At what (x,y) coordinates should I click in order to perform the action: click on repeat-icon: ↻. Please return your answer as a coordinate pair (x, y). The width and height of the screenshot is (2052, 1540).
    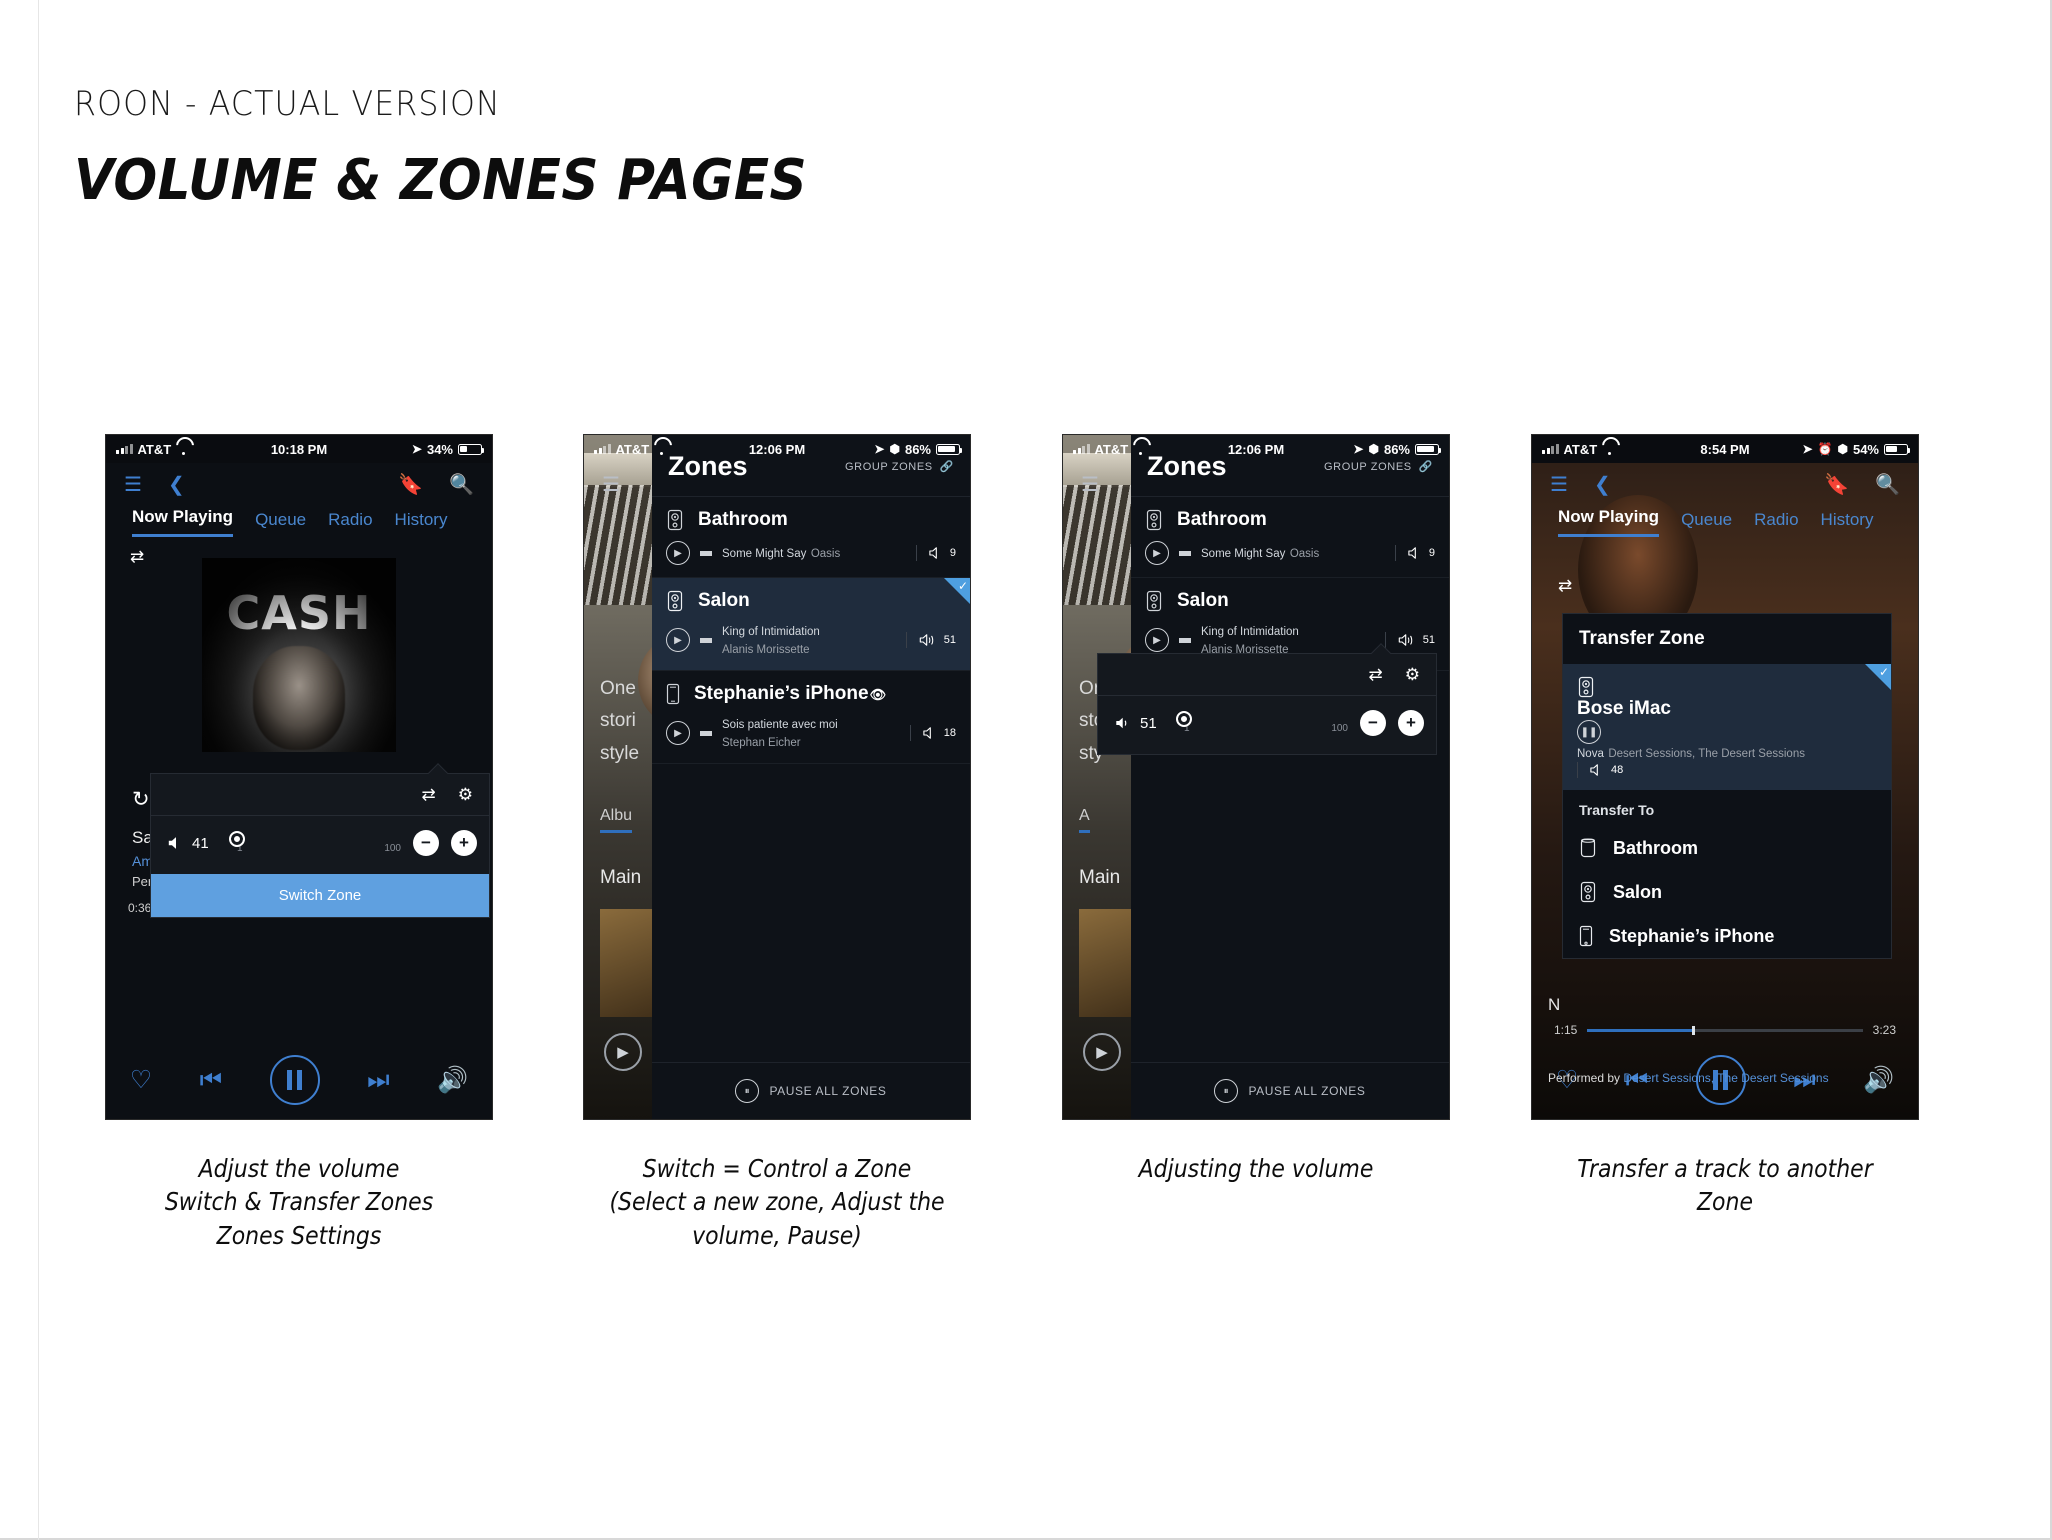
    Looking at the image, I should click on (141, 799).